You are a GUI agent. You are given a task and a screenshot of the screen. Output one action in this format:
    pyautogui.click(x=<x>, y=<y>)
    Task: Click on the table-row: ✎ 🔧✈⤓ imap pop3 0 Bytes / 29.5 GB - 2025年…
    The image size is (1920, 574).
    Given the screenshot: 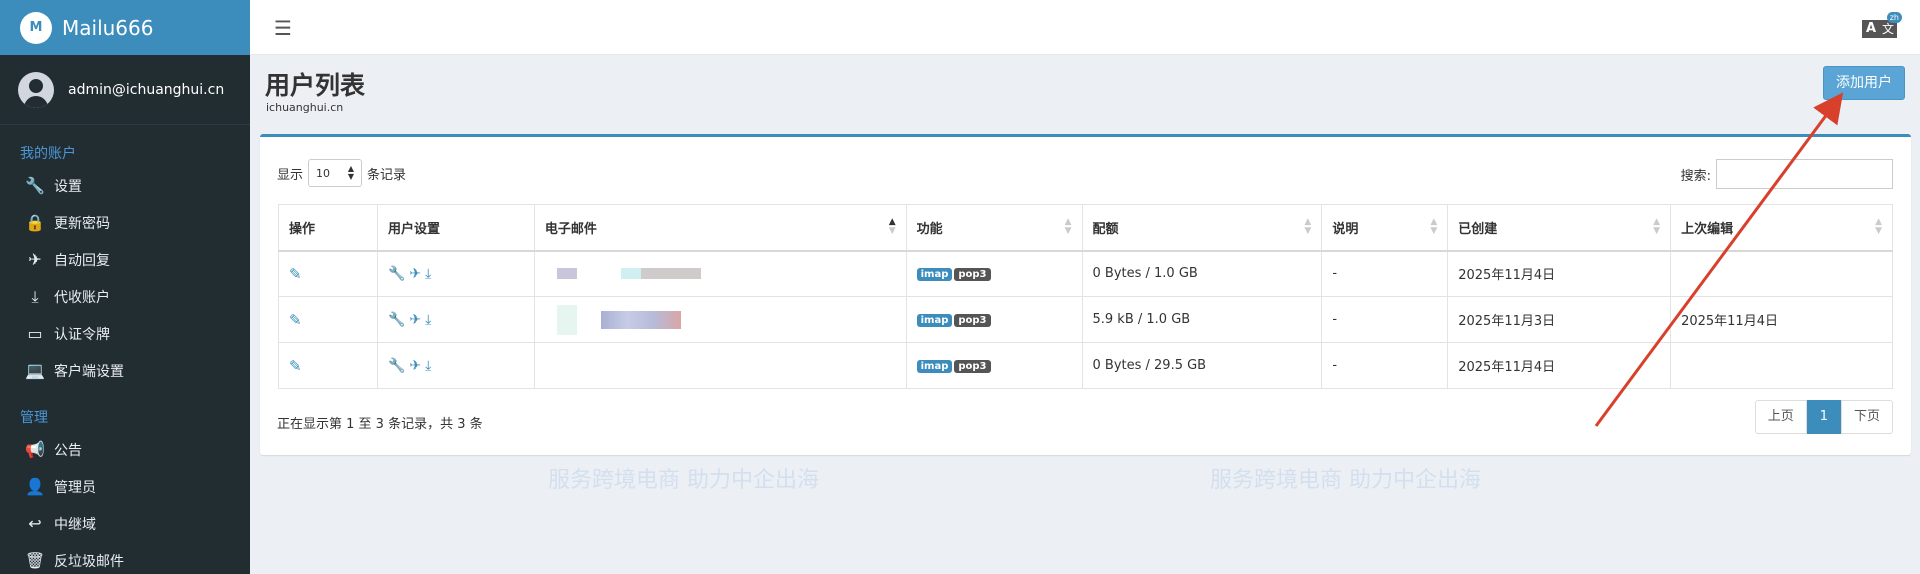 What is the action you would take?
    pyautogui.click(x=1085, y=365)
    